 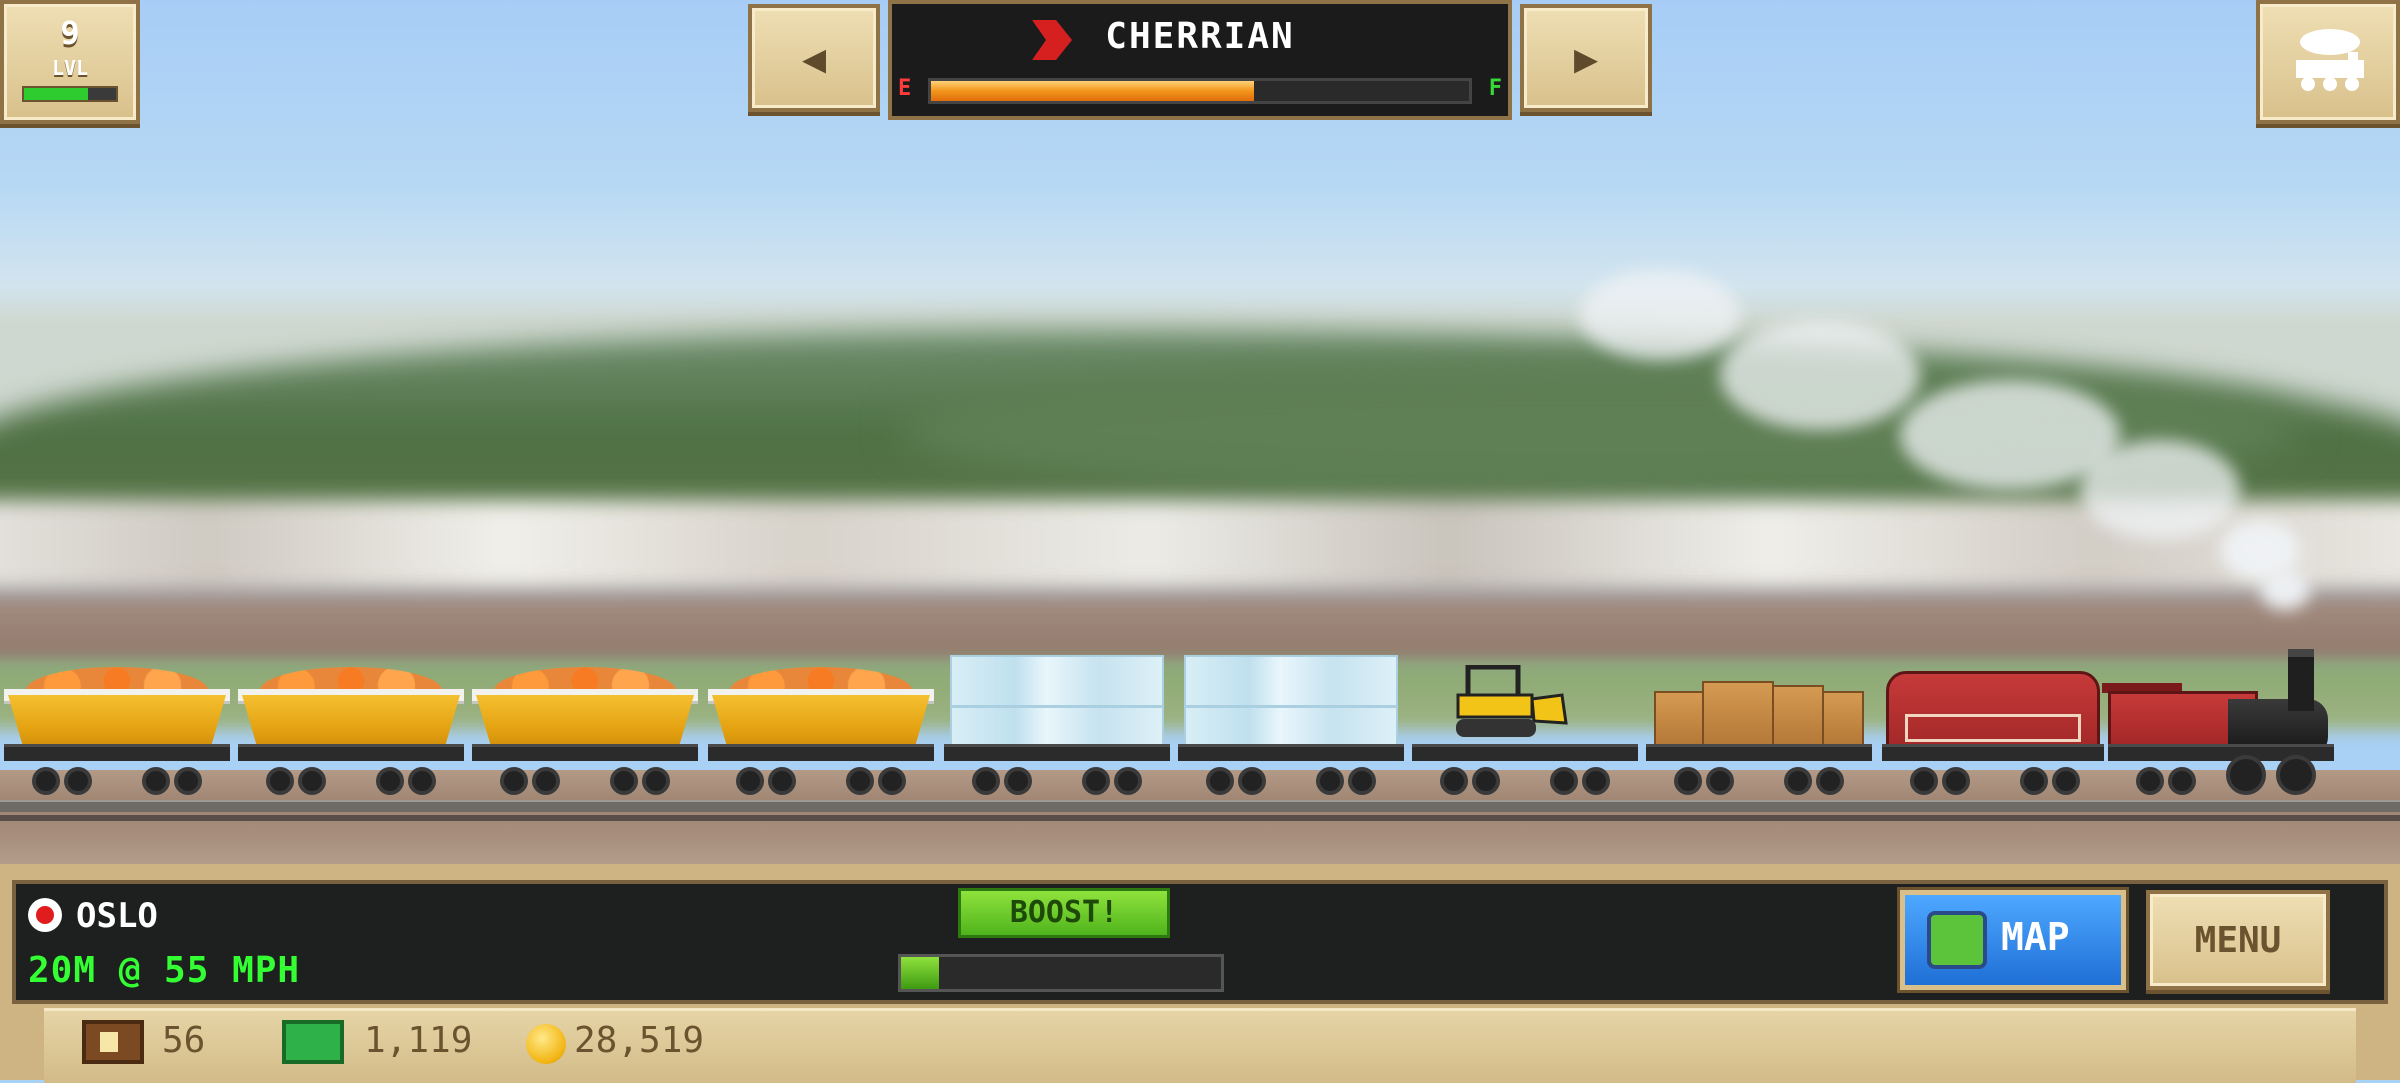 I want to click on map-button: MAP, so click(x=2013, y=940).